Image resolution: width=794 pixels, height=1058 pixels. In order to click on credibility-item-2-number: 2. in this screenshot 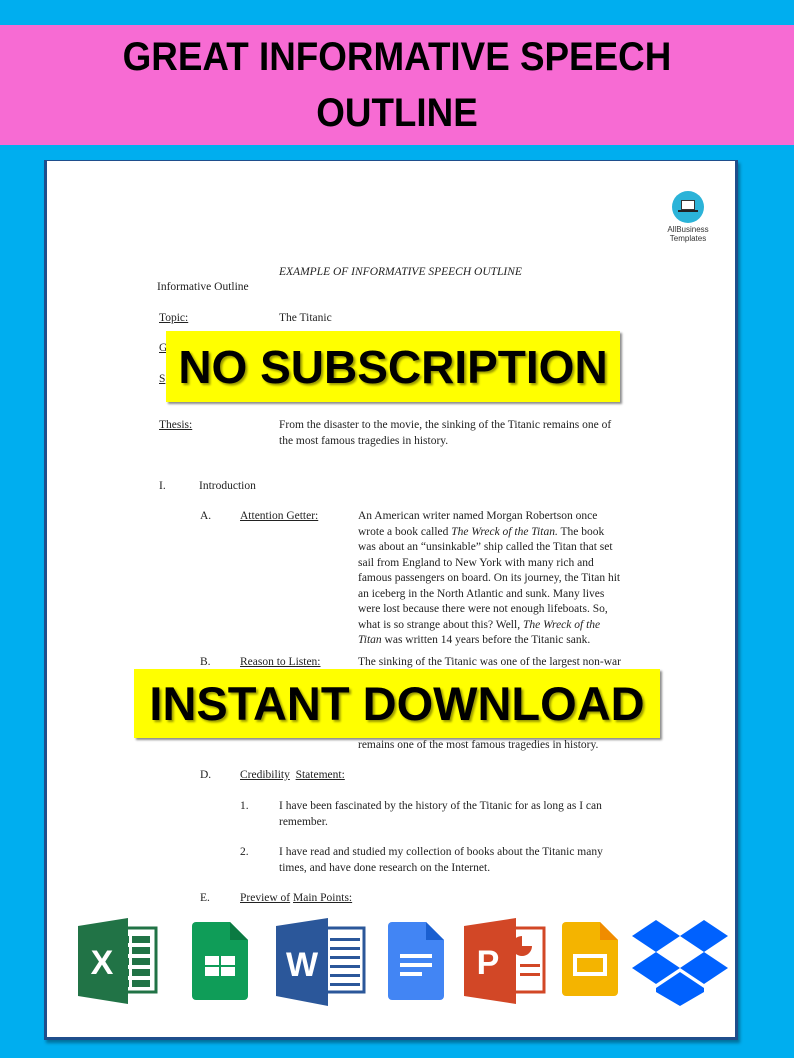, I will do `click(244, 852)`.